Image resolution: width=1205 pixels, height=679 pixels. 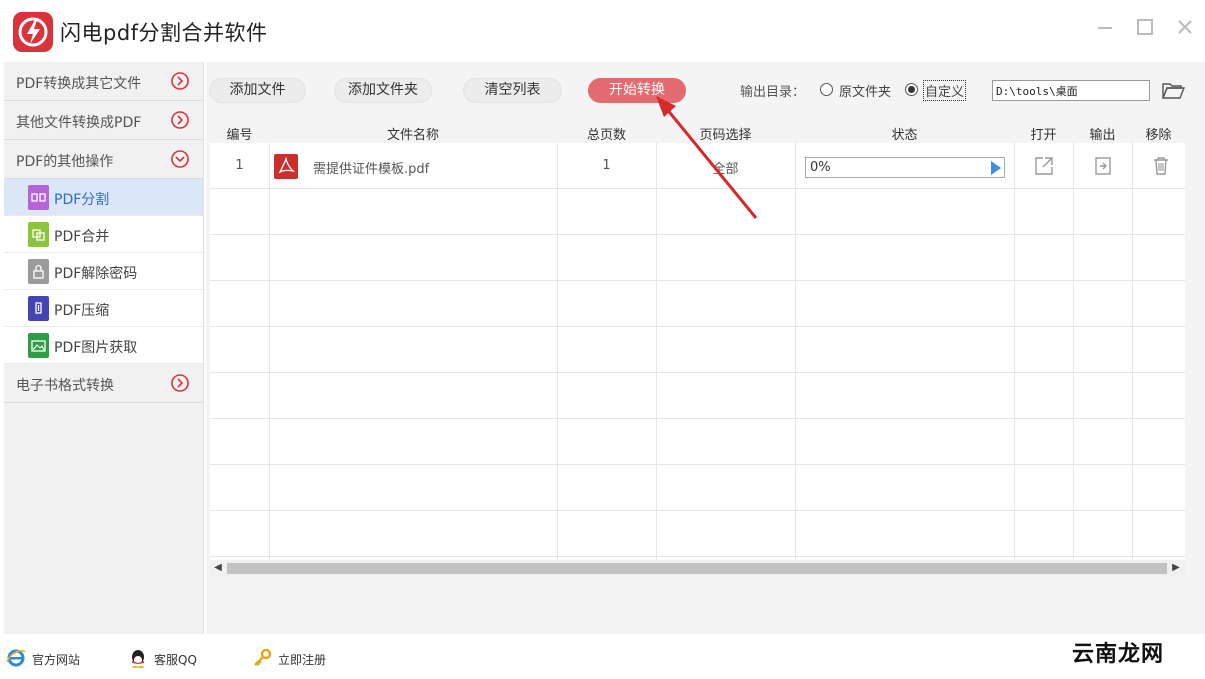 I want to click on qq-penguin-icon, so click(x=138, y=658).